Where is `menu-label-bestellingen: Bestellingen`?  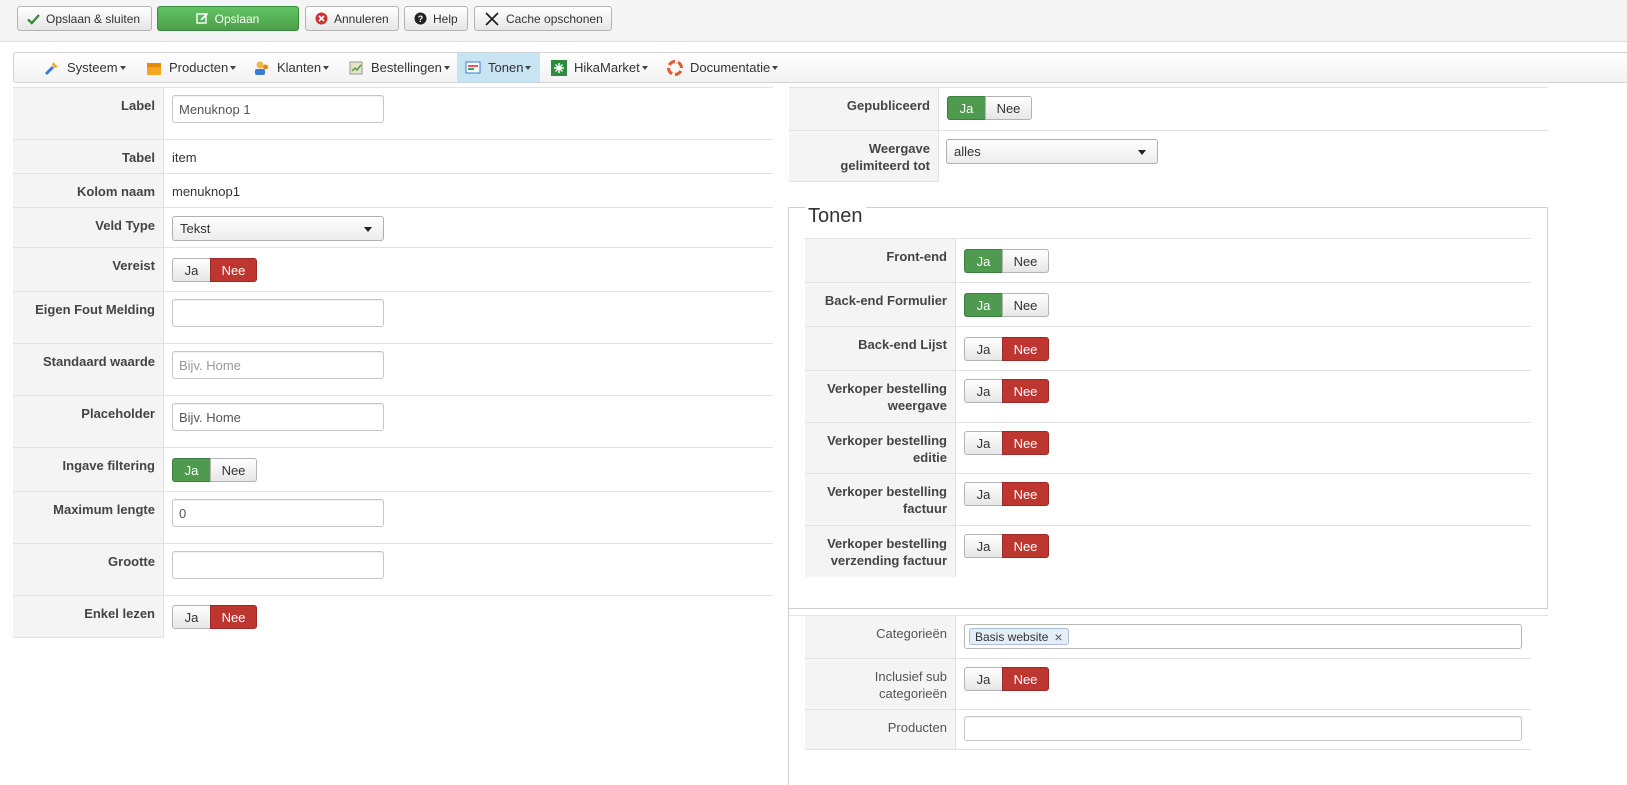 menu-label-bestellingen: Bestellingen is located at coordinates (406, 67).